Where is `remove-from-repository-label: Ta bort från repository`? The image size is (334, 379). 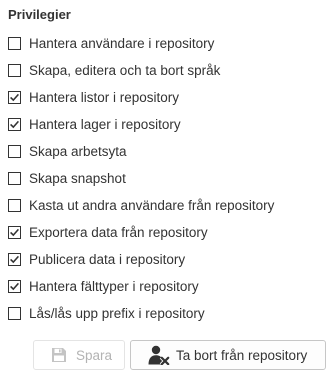 remove-from-repository-label: Ta bort från repository is located at coordinates (242, 355).